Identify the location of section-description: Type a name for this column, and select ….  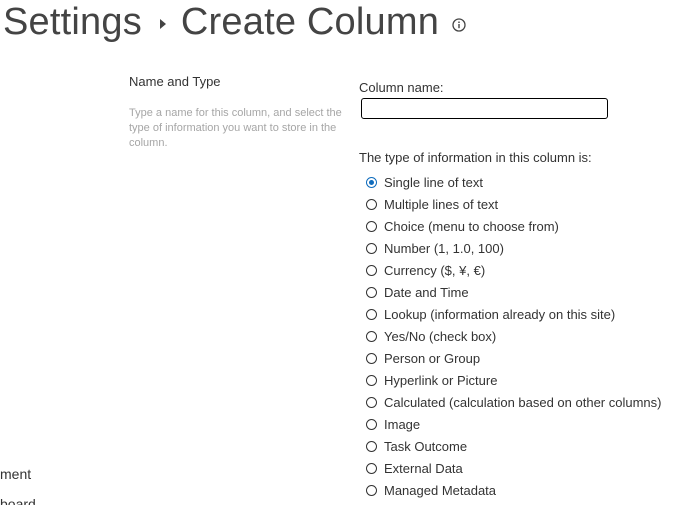
(235, 128).